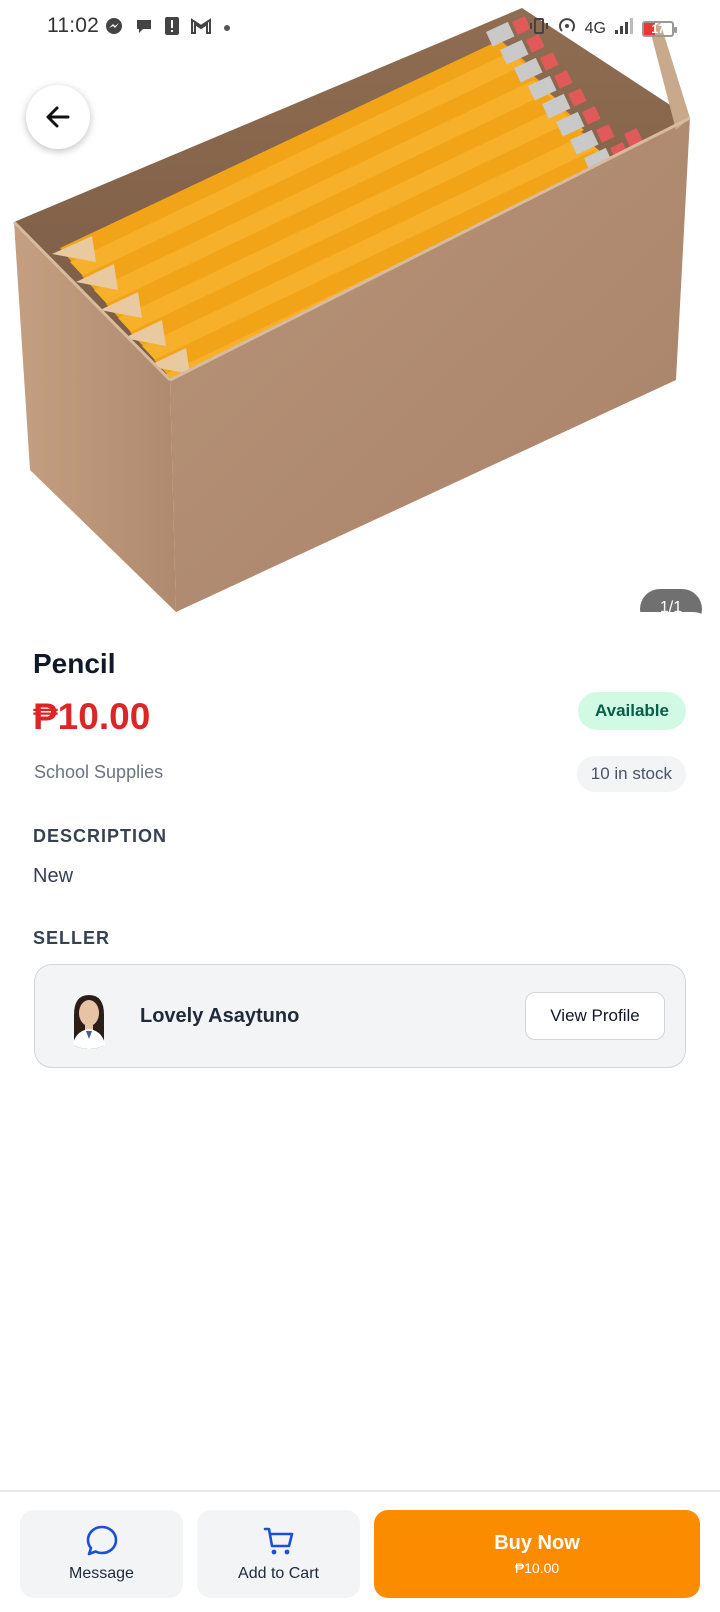 Image resolution: width=720 pixels, height=1612 pixels. What do you see at coordinates (201, 28) in the screenshot?
I see `gmail-icon` at bounding box center [201, 28].